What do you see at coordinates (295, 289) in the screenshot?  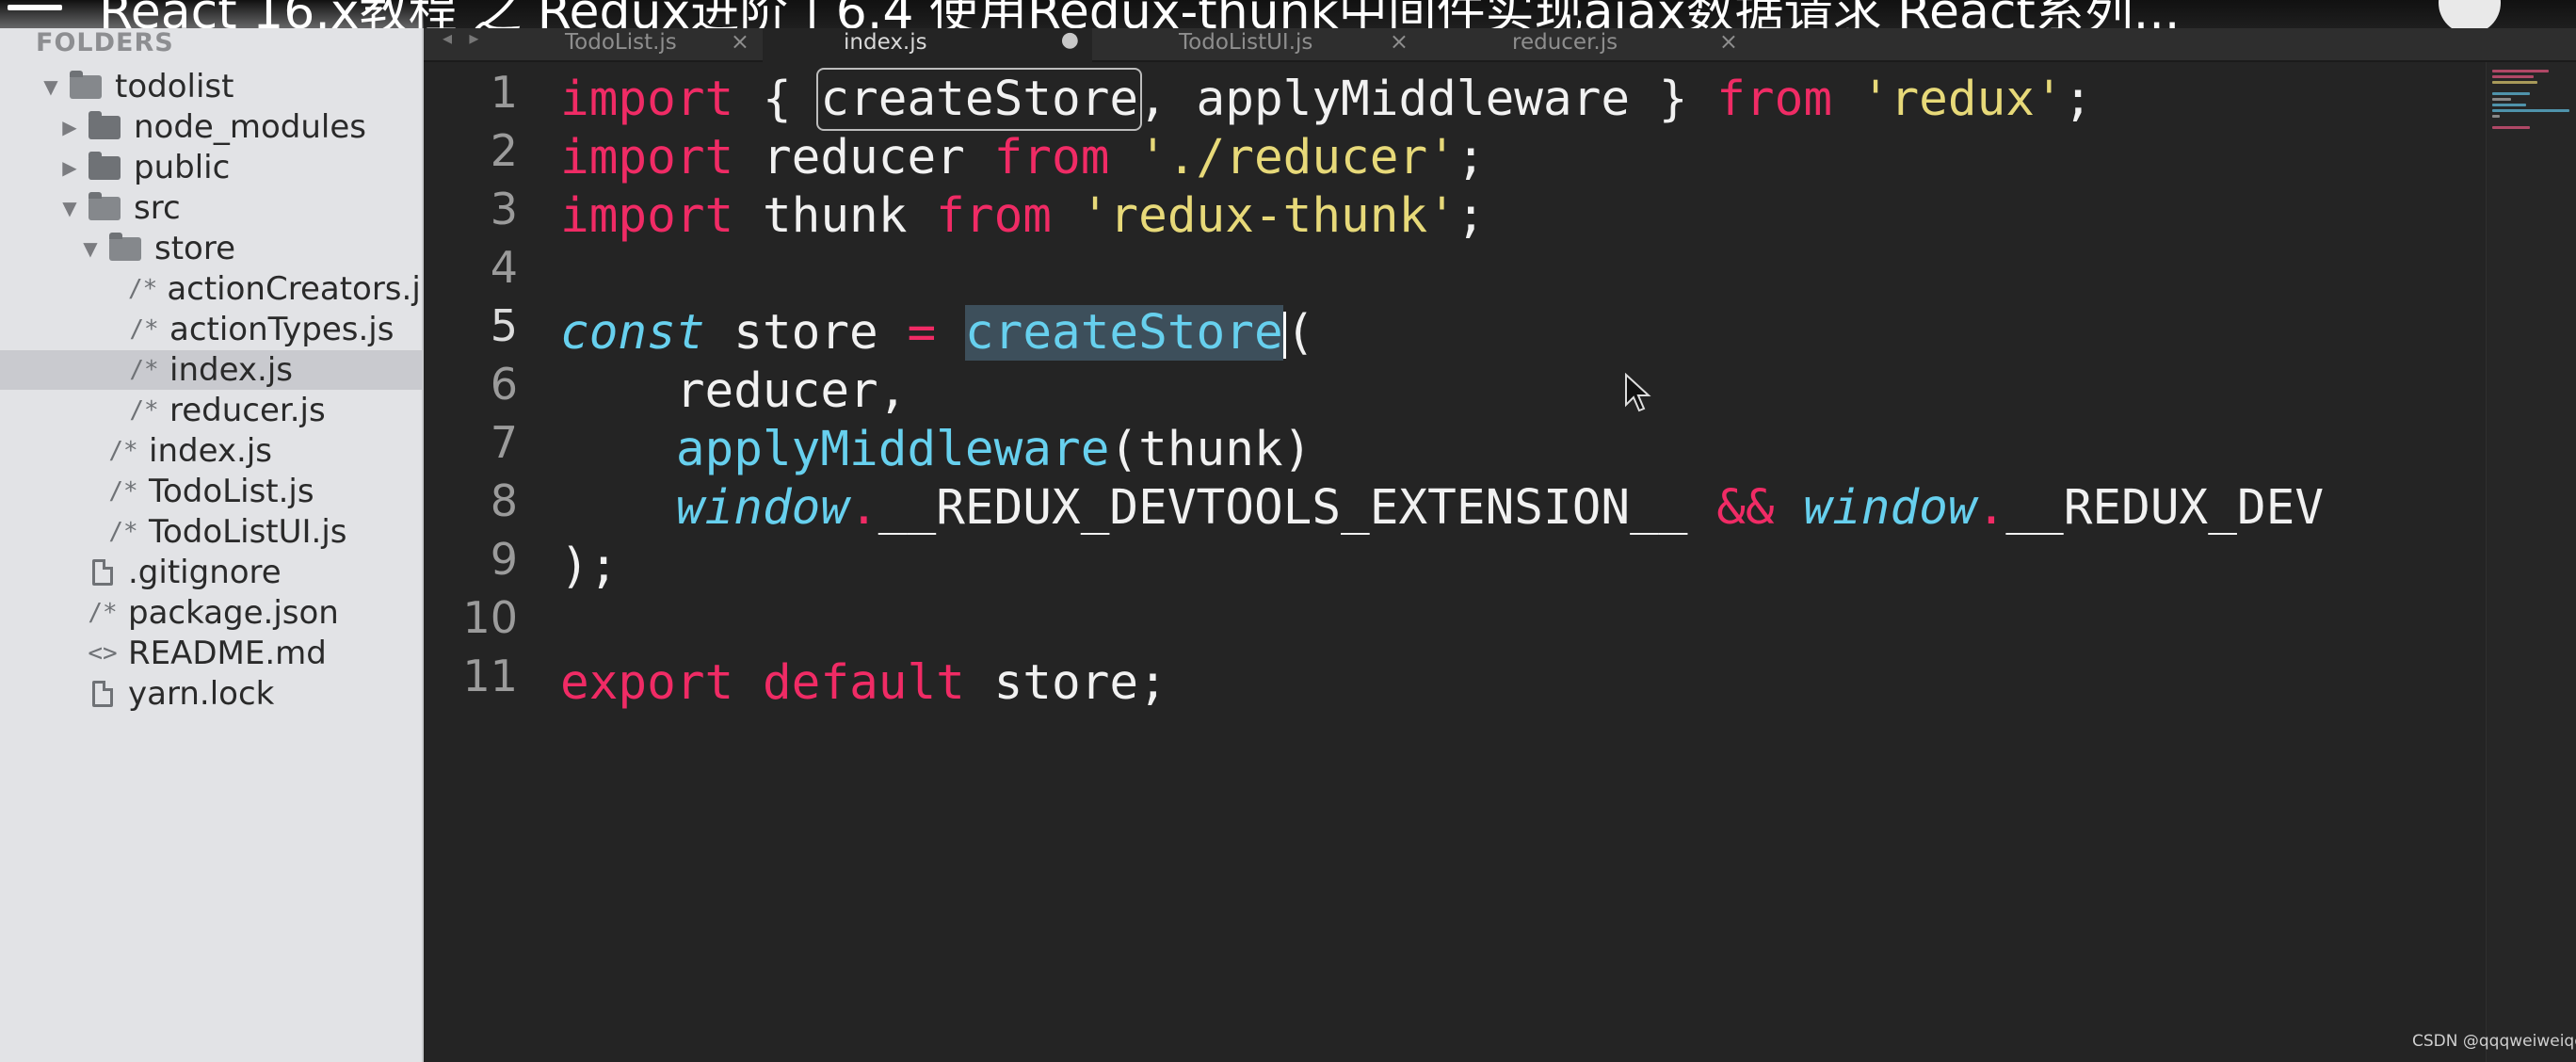 I see `tree-item-label: actionCreators.js` at bounding box center [295, 289].